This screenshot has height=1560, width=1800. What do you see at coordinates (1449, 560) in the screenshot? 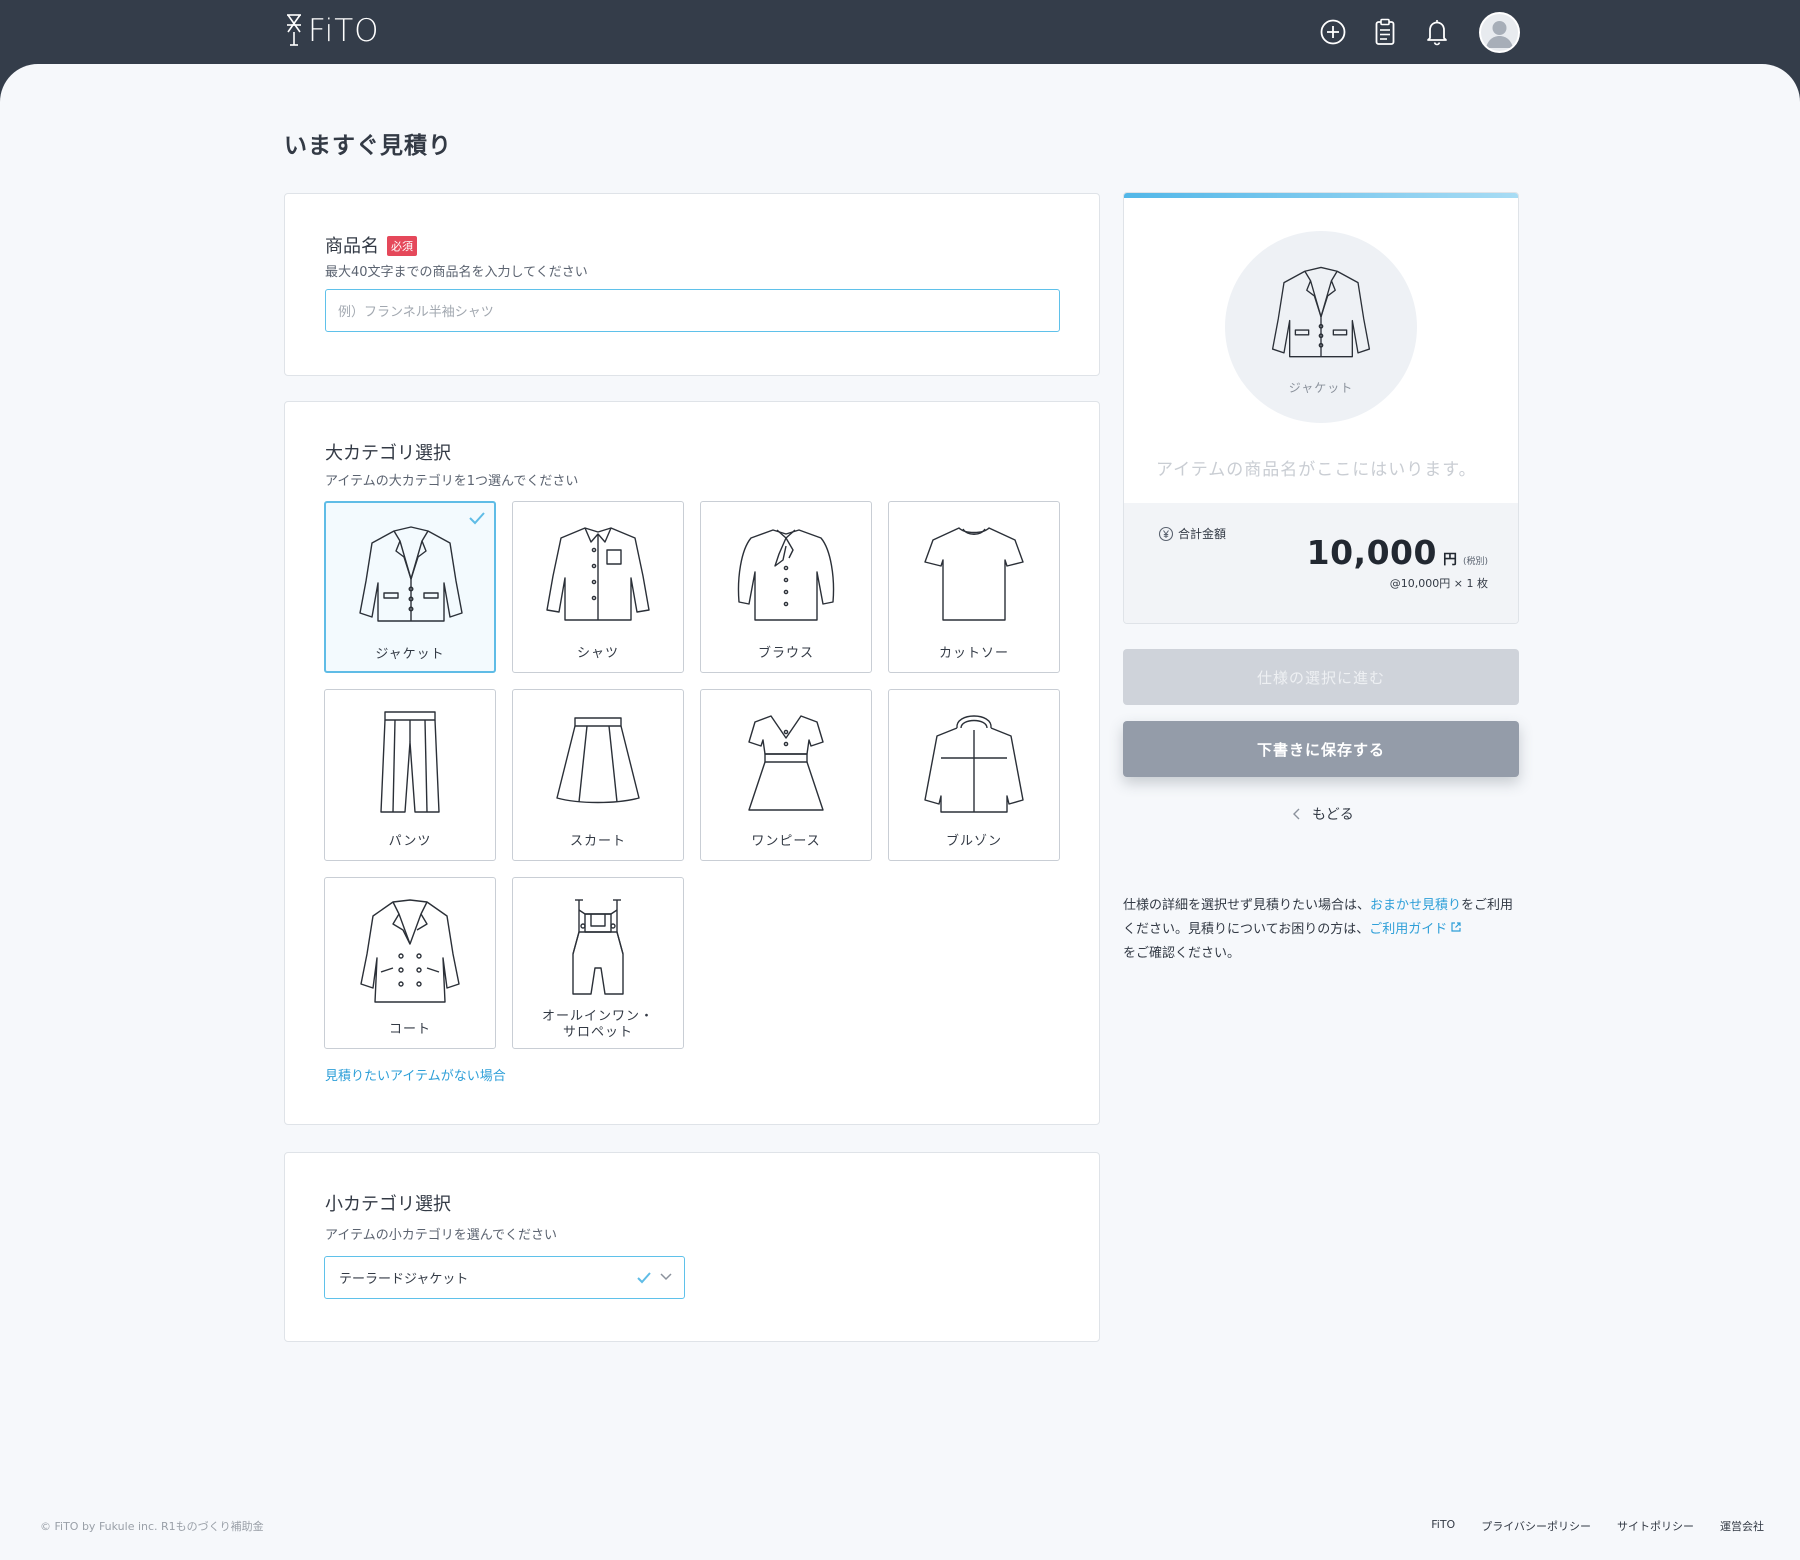
I see `currency-label: 円` at bounding box center [1449, 560].